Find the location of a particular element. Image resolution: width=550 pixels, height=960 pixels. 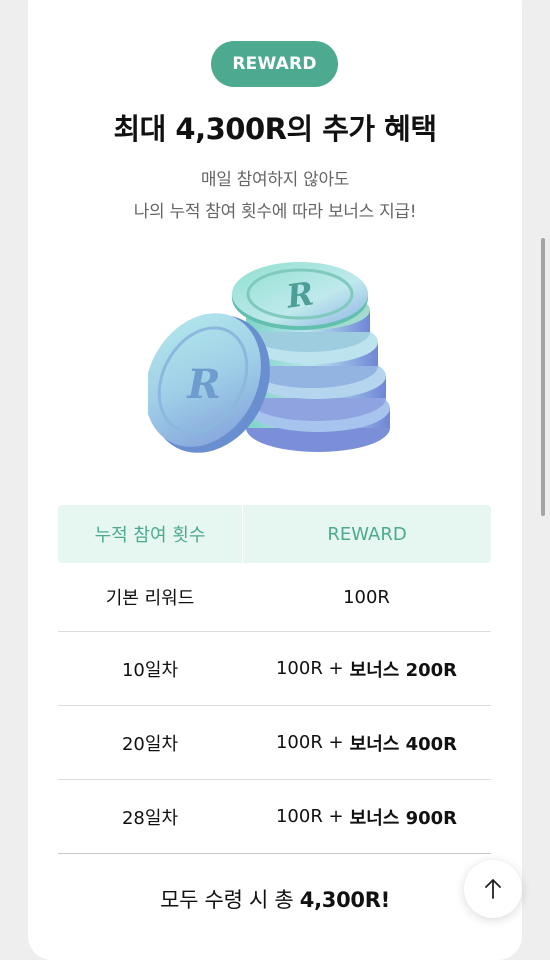

reward-base: 100R is located at coordinates (366, 597).